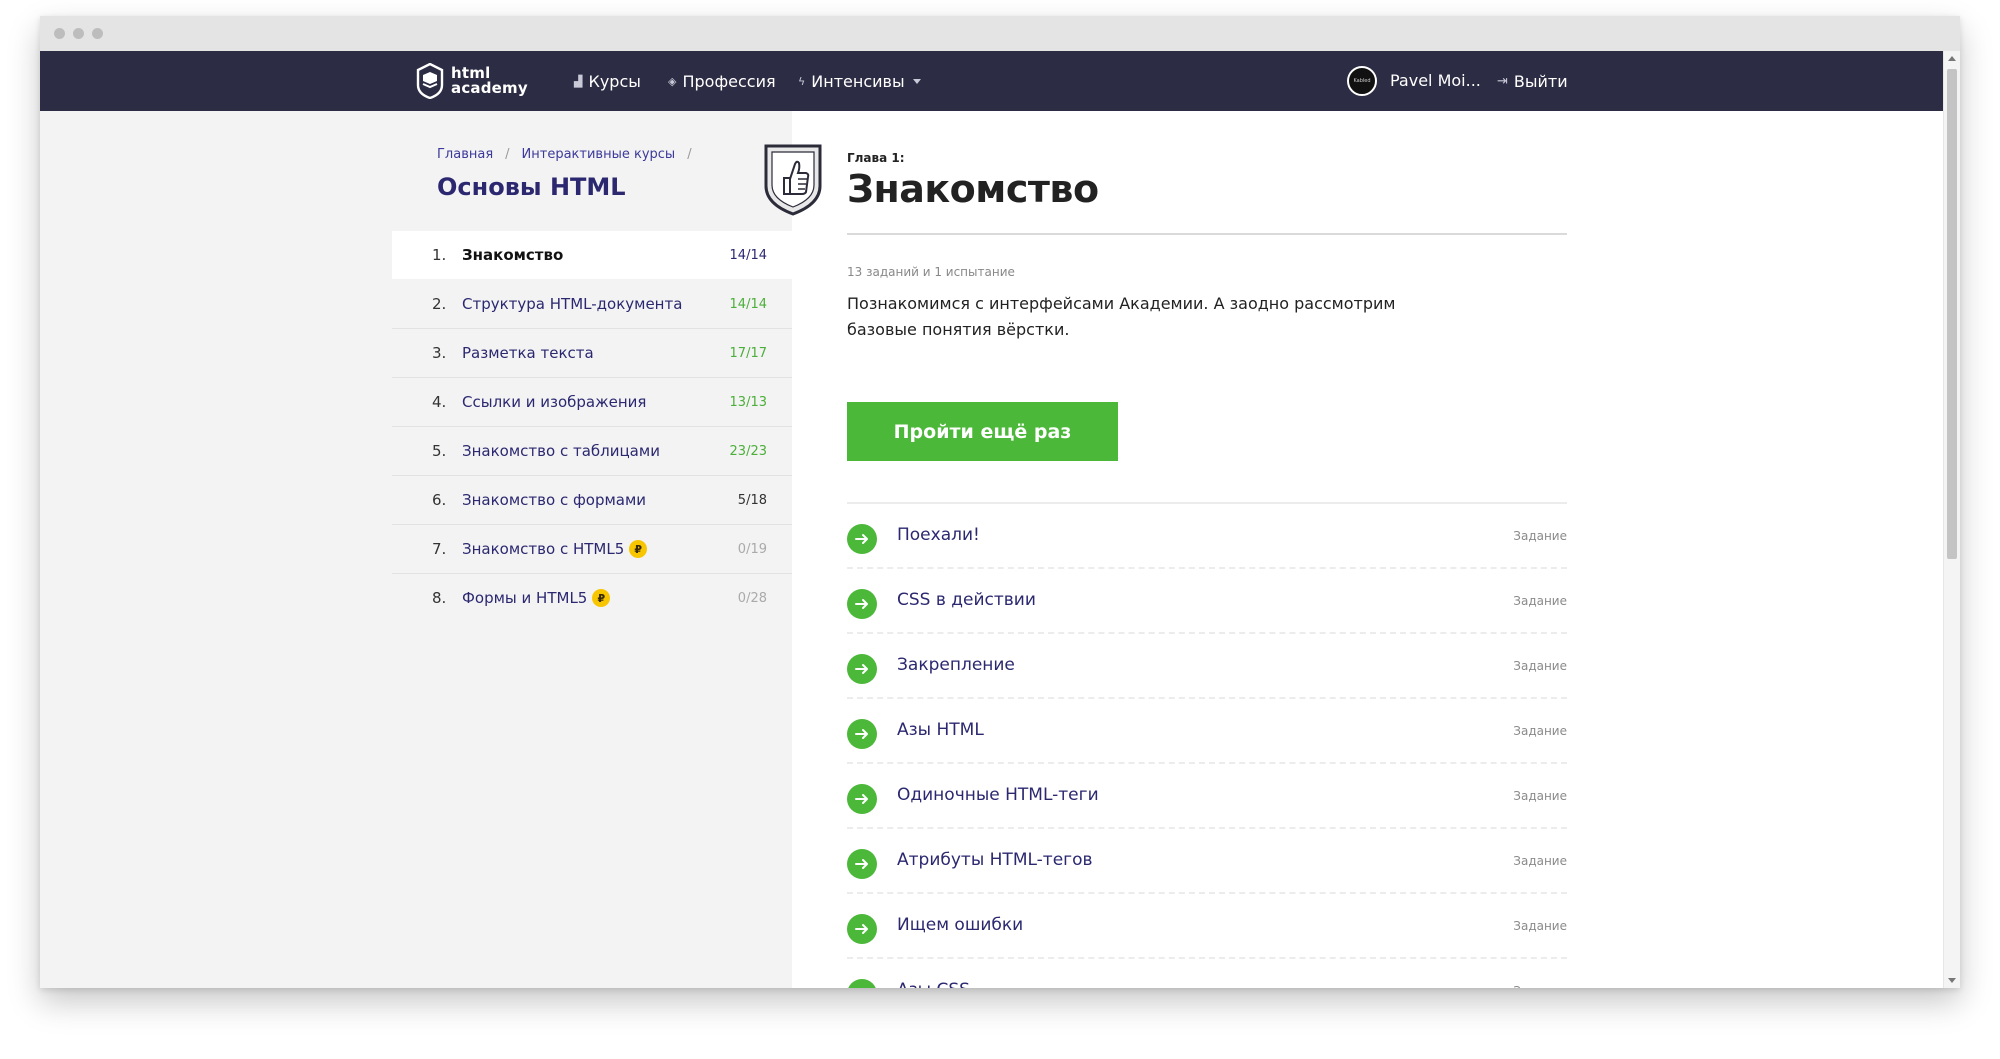 The height and width of the screenshot is (1059, 2000). I want to click on task-item: Закрепление Задание, so click(1207, 666).